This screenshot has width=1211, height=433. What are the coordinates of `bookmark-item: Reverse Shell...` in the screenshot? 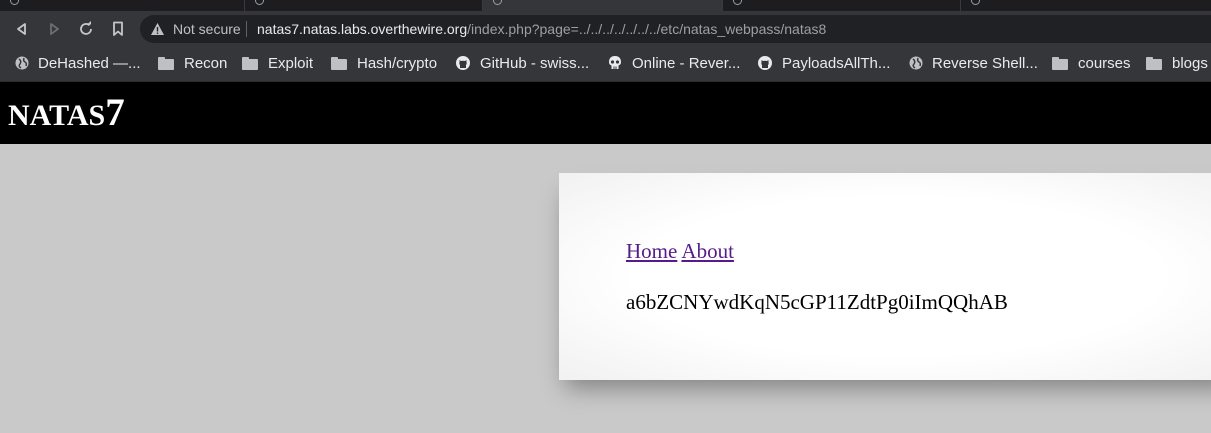 It's located at (973, 63).